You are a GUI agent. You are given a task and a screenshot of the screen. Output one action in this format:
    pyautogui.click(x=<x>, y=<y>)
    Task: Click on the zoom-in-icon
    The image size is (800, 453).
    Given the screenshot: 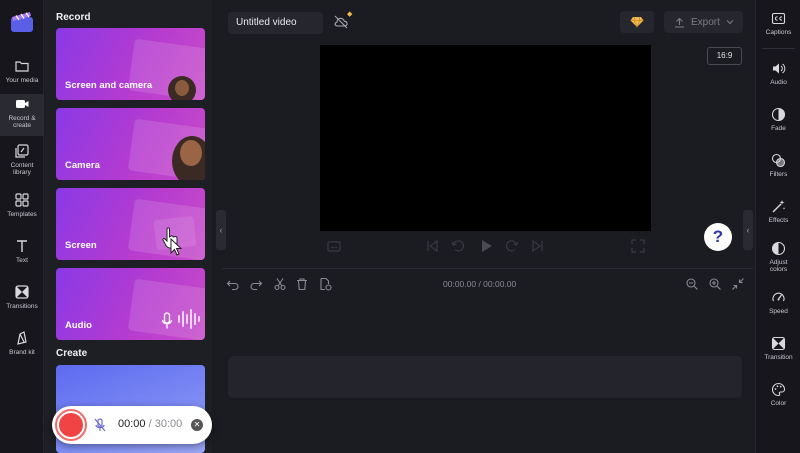 What is the action you would take?
    pyautogui.click(x=715, y=284)
    